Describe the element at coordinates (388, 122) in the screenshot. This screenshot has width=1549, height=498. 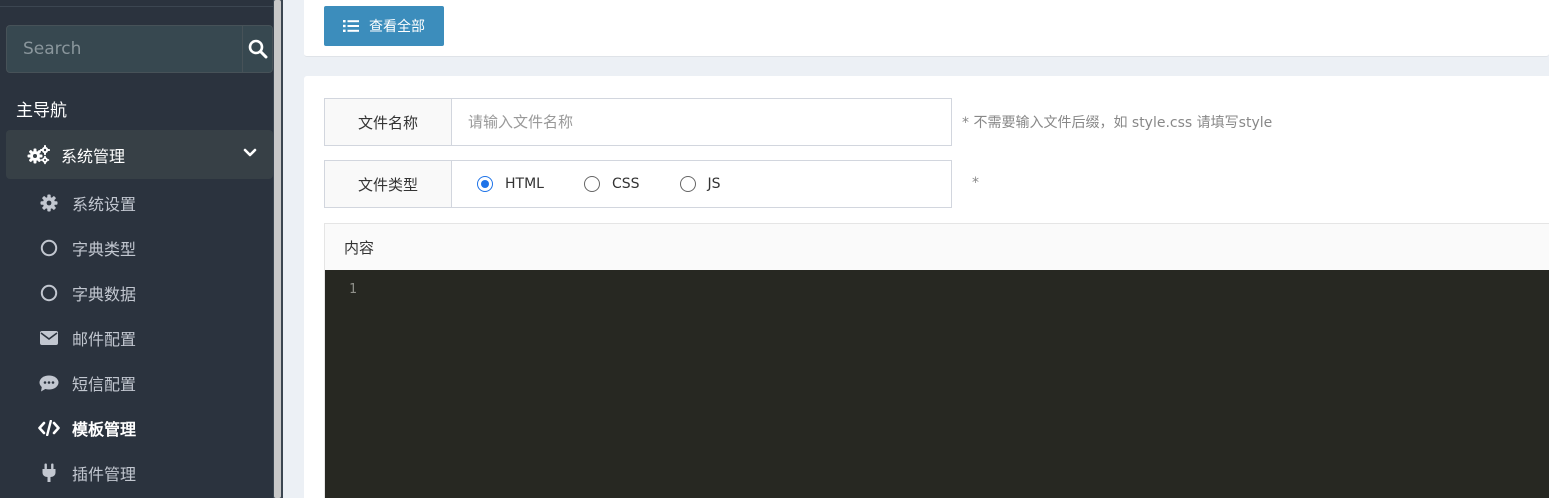
I see `file-name-label: 文件名称` at that location.